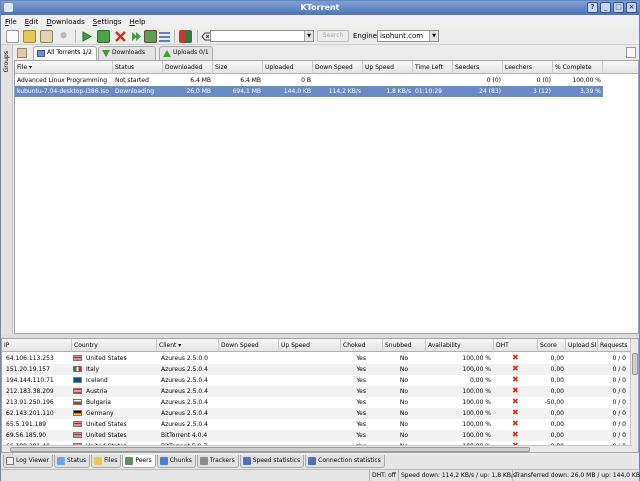 This screenshot has width=640, height=481. I want to click on title-bar: KTorrent ? _ □ ×, so click(320, 8).